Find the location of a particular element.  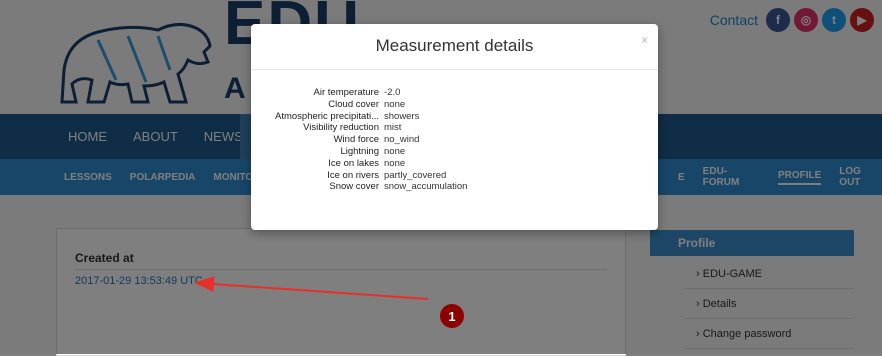

detail-key: Wind force is located at coordinates (356, 140).